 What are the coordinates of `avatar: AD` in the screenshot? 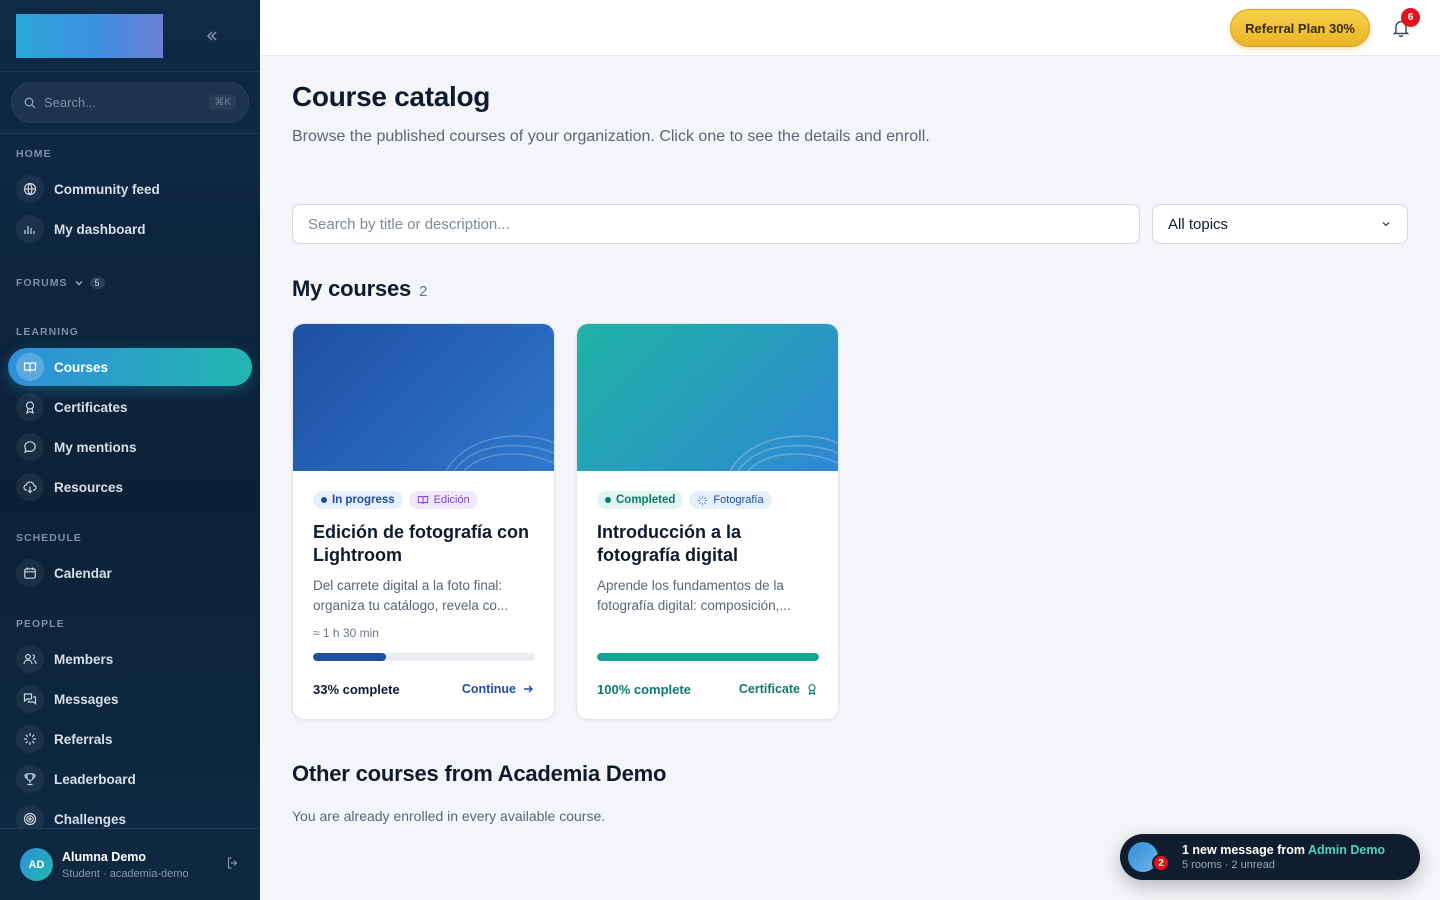 It's located at (36, 864).